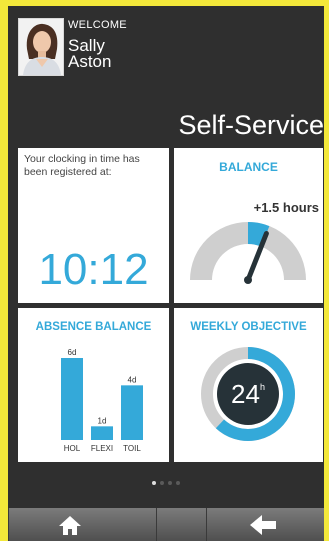 This screenshot has width=329, height=541. I want to click on avatar-photo, so click(41, 47).